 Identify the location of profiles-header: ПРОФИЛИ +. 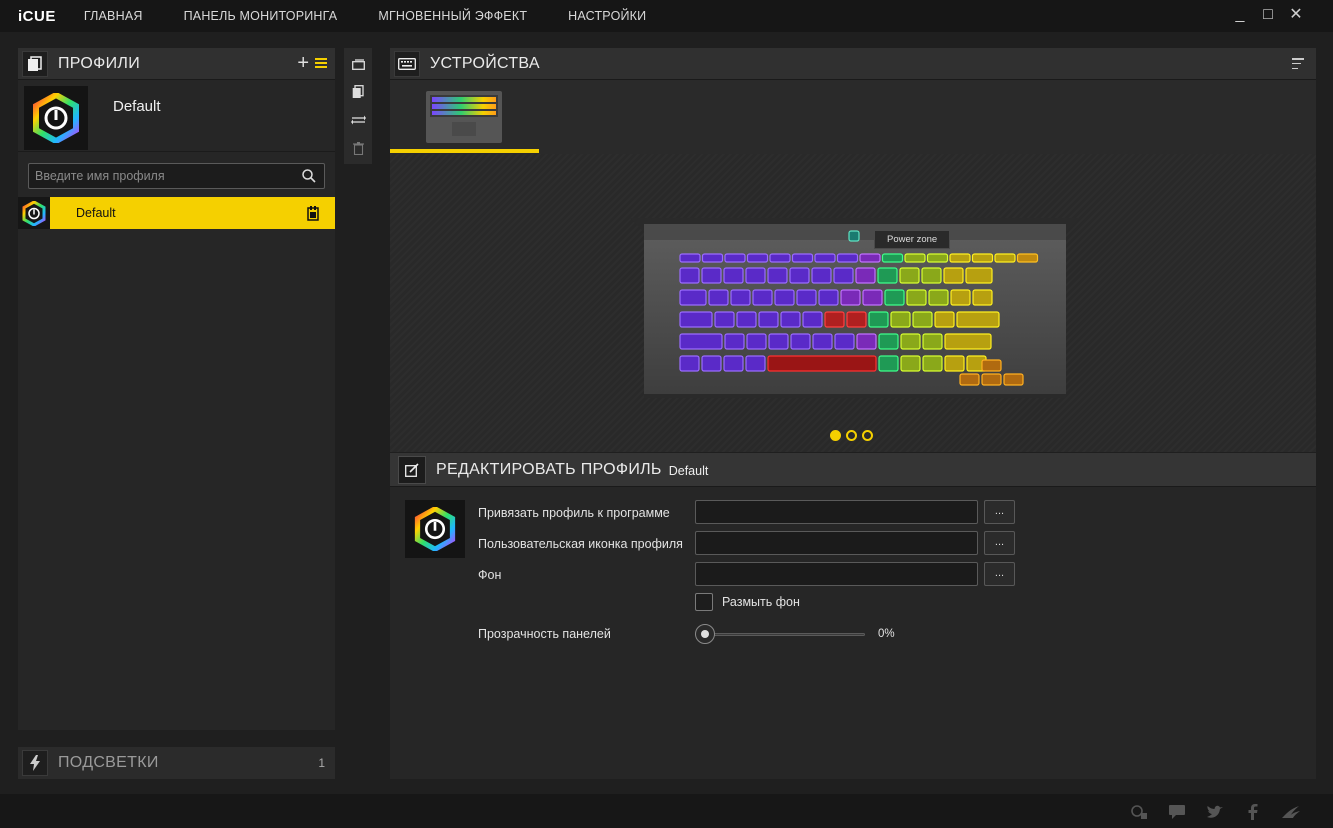
(176, 64).